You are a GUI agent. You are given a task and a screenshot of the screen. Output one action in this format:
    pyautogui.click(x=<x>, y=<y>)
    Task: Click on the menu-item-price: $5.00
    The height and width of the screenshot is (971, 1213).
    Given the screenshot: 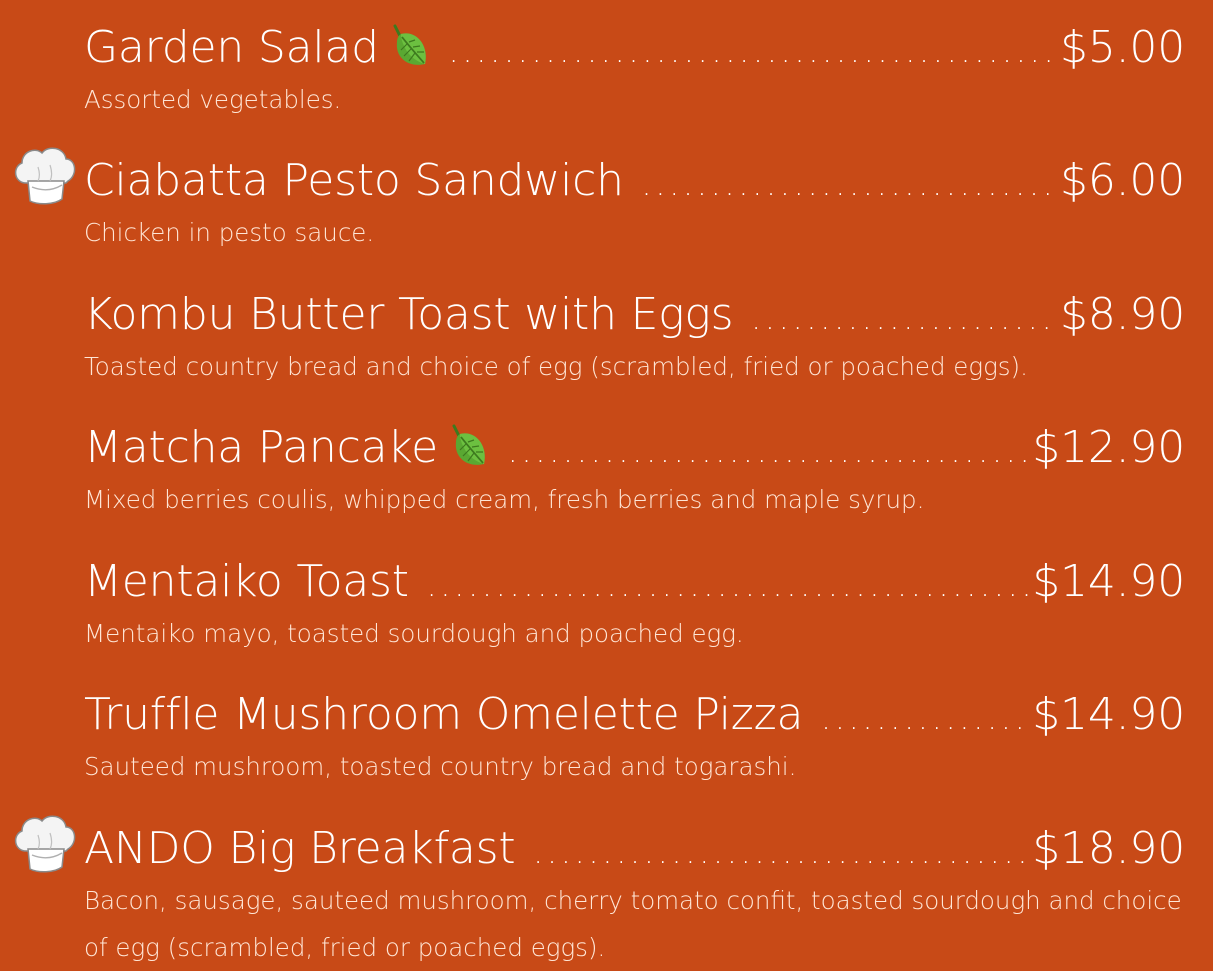 What is the action you would take?
    pyautogui.click(x=1122, y=47)
    